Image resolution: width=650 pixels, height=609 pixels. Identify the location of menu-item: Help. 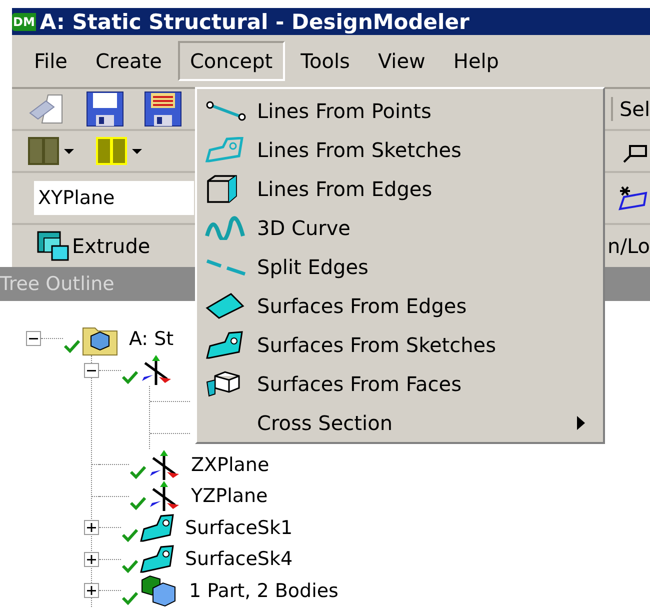
(476, 61).